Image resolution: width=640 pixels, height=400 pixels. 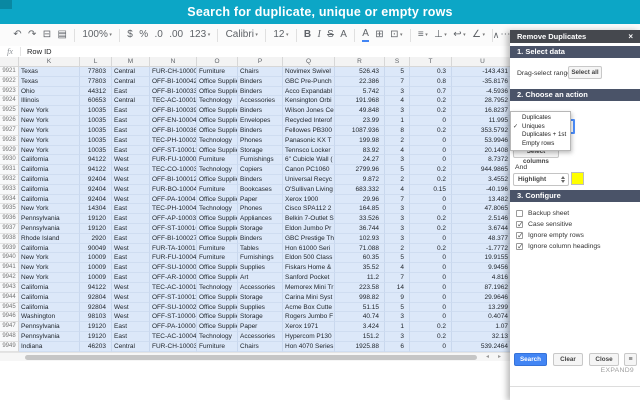 I want to click on cell: -1.7772, so click(x=483, y=248).